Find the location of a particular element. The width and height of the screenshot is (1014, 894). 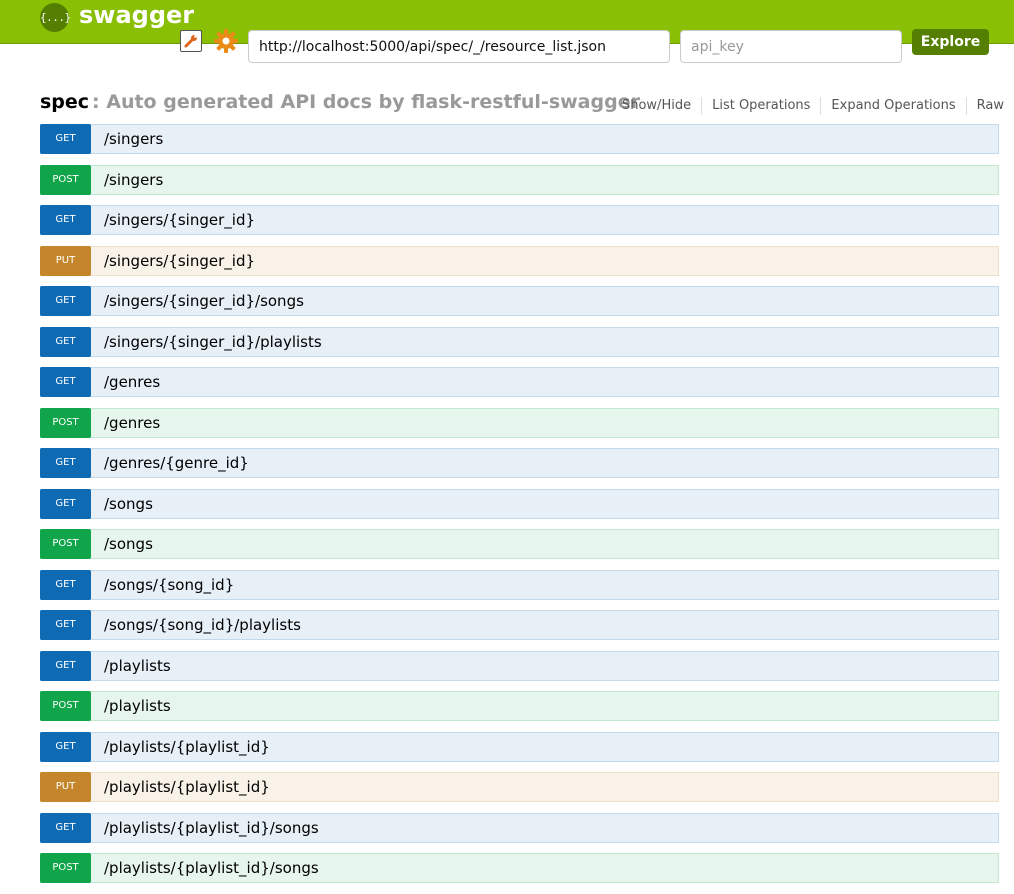

operation-row: GET/songs/{song_id}/playlists is located at coordinates (519, 625).